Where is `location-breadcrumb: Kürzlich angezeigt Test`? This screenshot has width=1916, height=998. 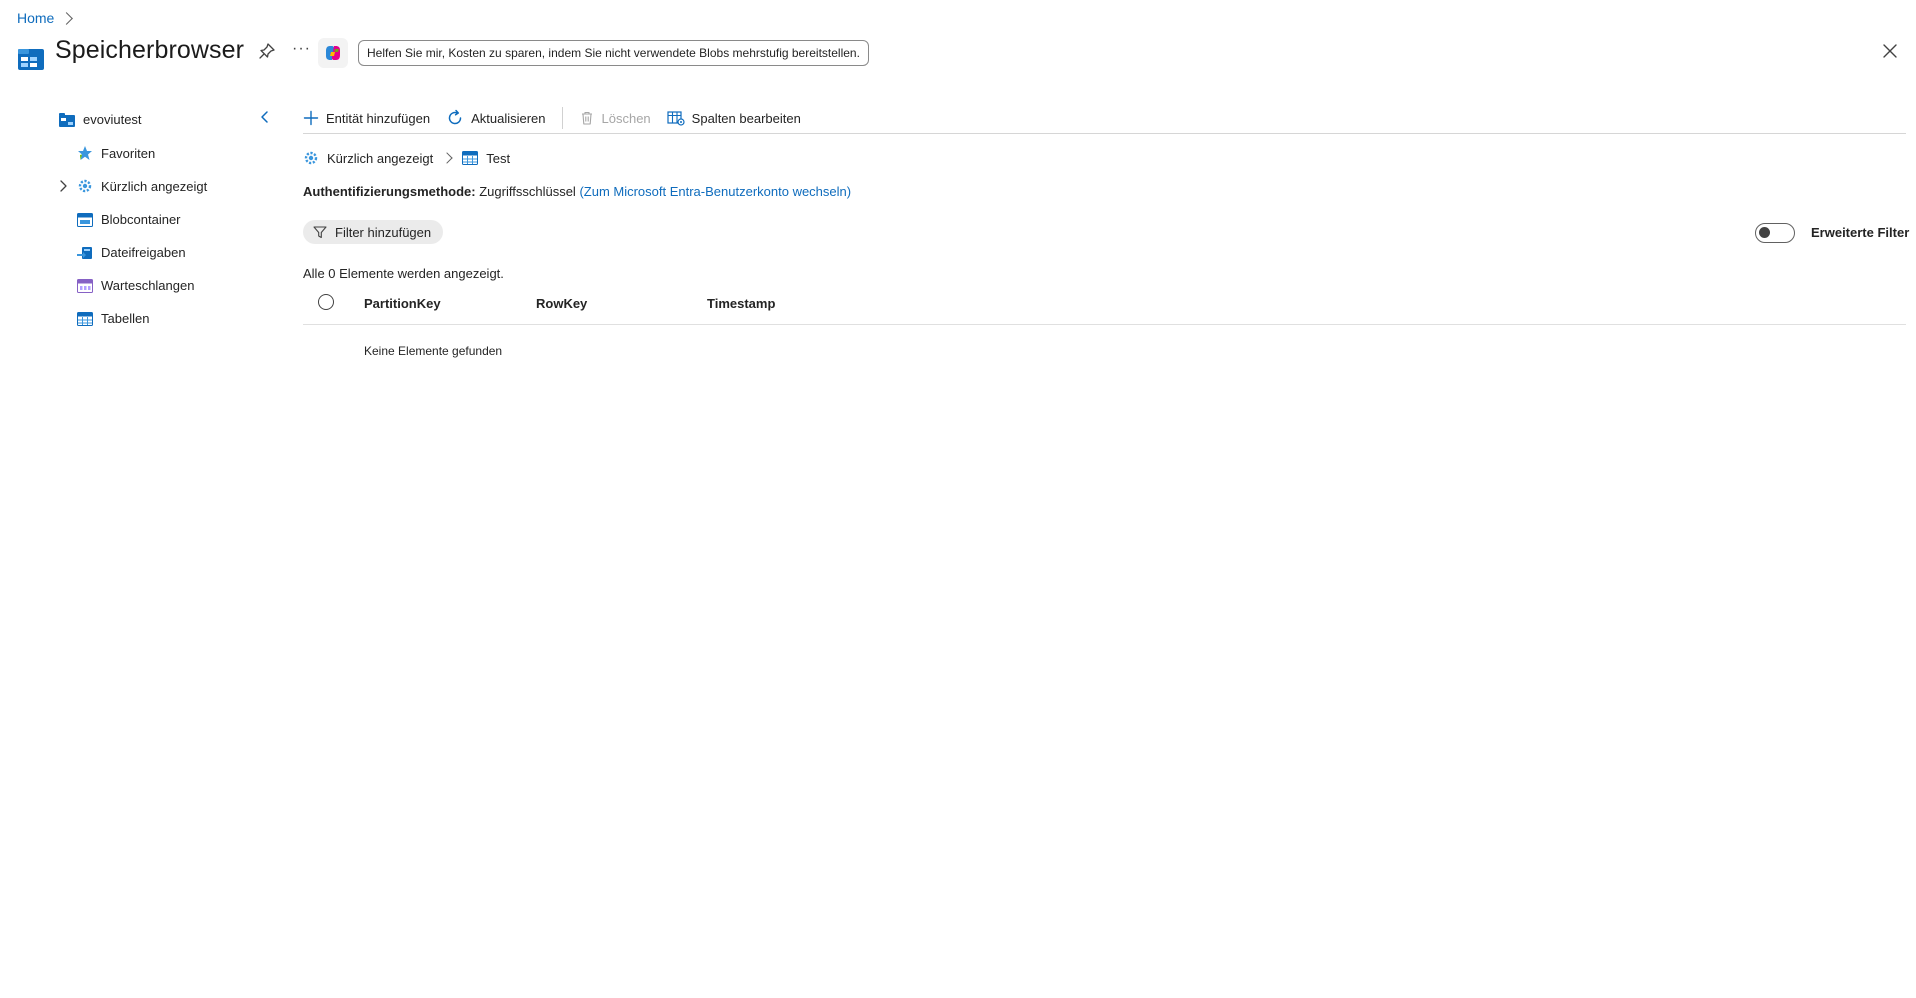 location-breadcrumb: Kürzlich angezeigt Test is located at coordinates (406, 158).